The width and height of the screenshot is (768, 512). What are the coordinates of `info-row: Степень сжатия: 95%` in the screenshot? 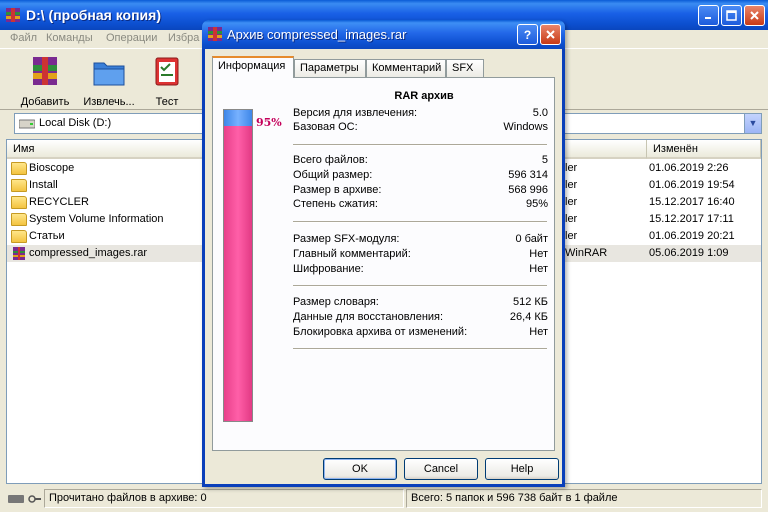 It's located at (420, 205).